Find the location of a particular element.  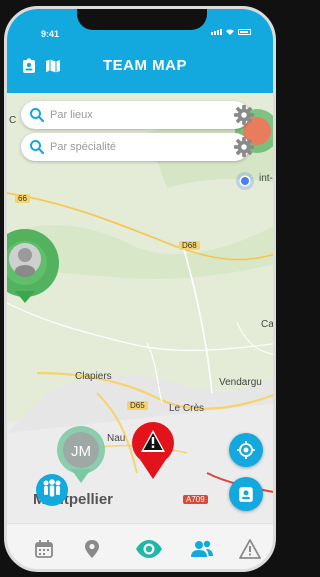

map-label-vendargues: Vendargu is located at coordinates (240, 382).